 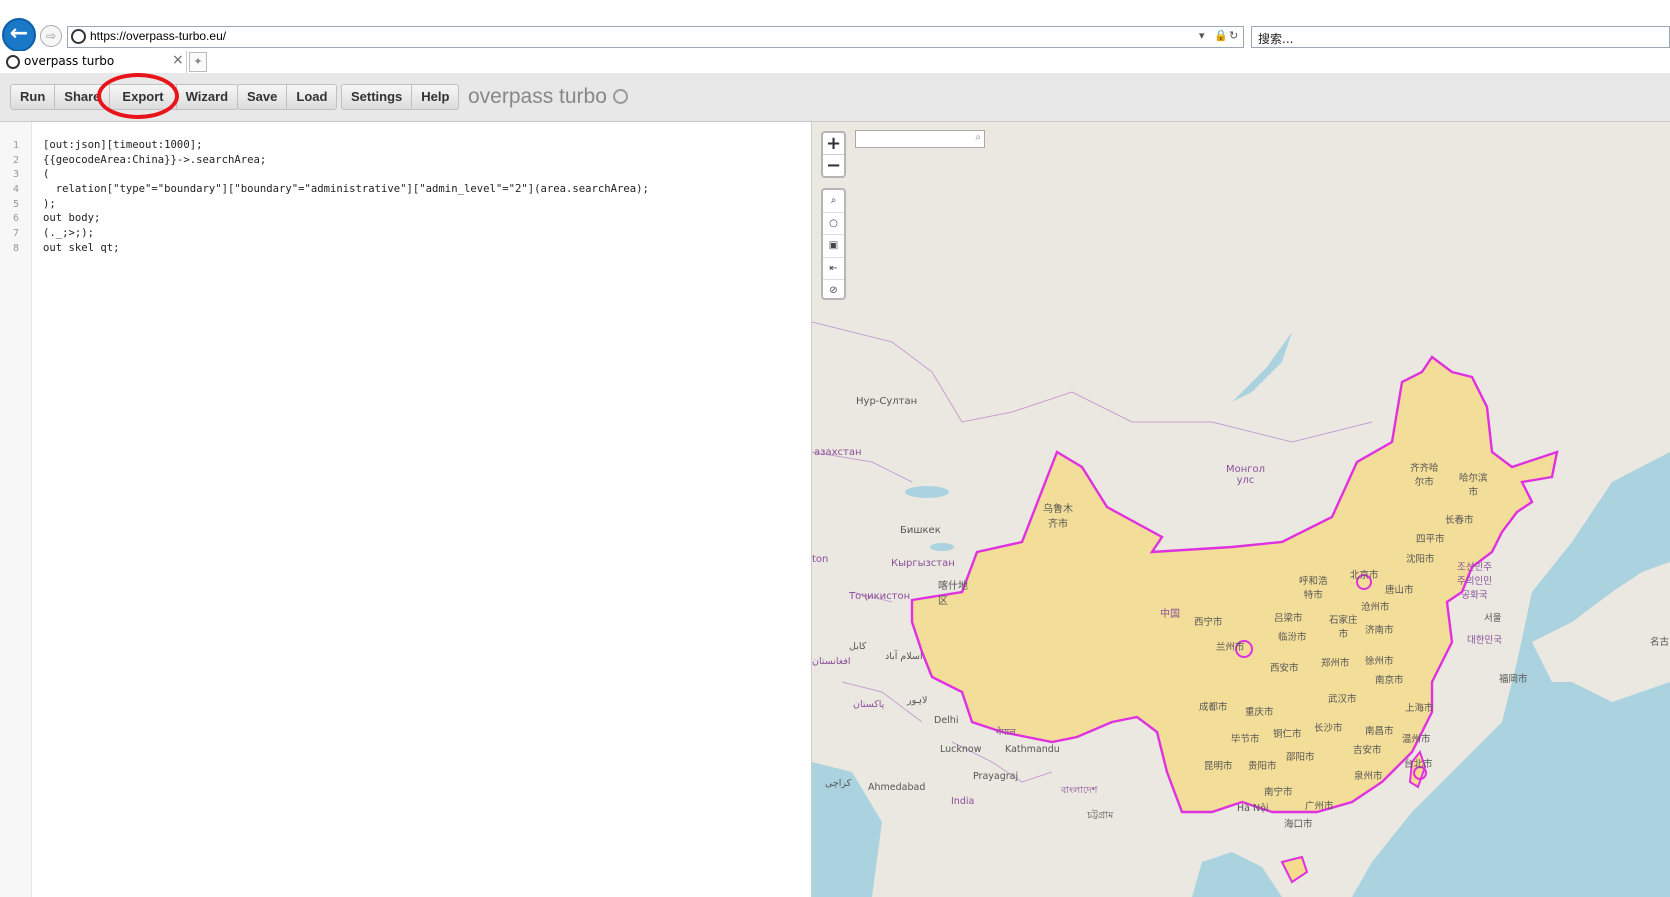 What do you see at coordinates (178, 60) in the screenshot?
I see `tab-close-icon: ×` at bounding box center [178, 60].